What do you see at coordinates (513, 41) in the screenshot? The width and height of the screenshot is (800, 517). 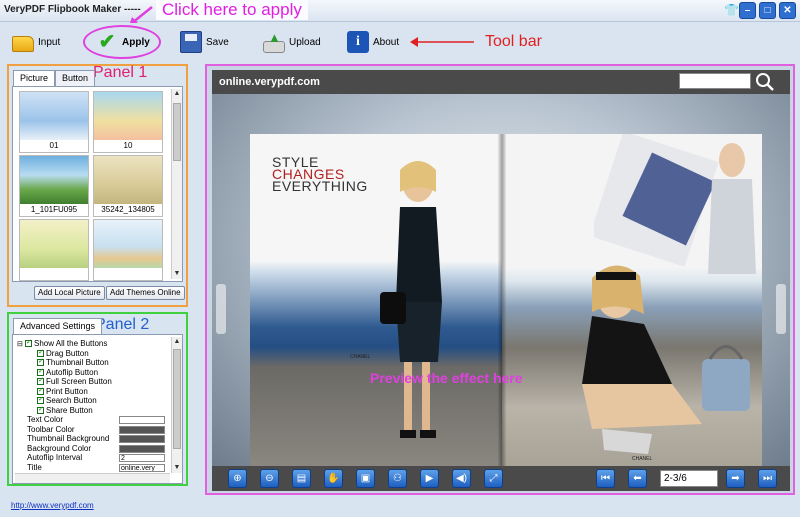 I see `toolbar-hint-label: Tool bar` at bounding box center [513, 41].